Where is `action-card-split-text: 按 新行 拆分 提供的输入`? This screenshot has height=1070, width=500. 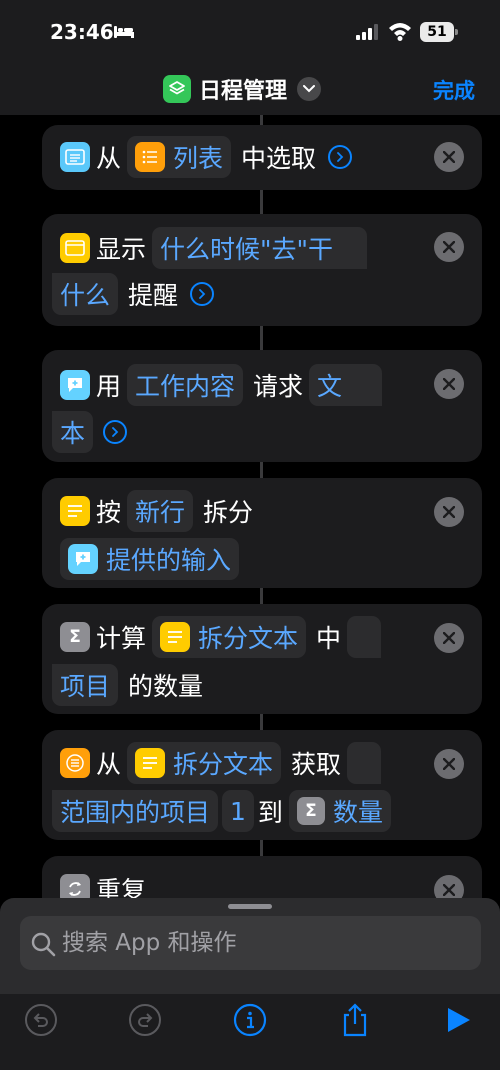 action-card-split-text: 按 新行 拆分 提供的输入 is located at coordinates (262, 533).